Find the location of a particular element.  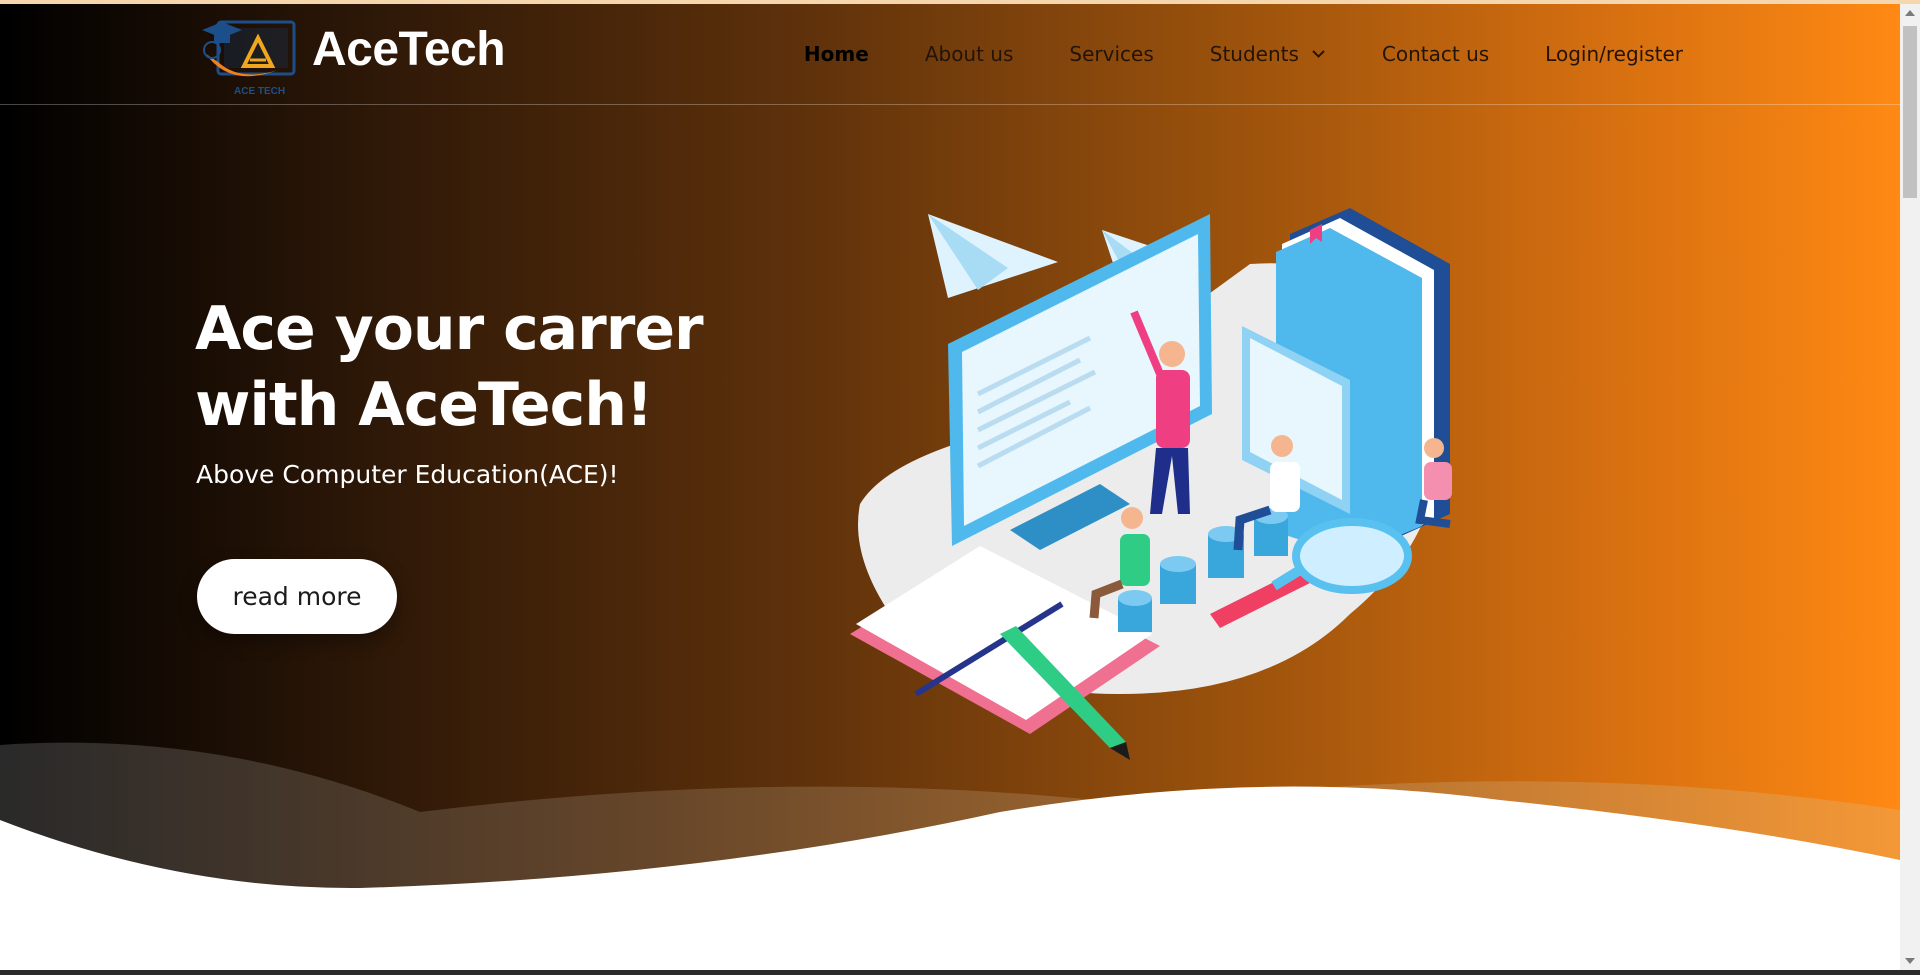

nav-students-dropdown: Students is located at coordinates (1268, 54).